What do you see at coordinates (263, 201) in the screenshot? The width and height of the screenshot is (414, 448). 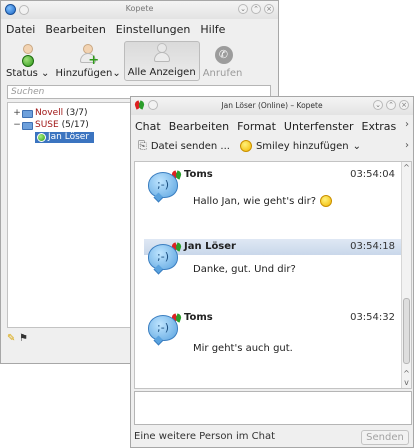 I see `message-body: Hallo Jan, wie geht's dir?` at bounding box center [263, 201].